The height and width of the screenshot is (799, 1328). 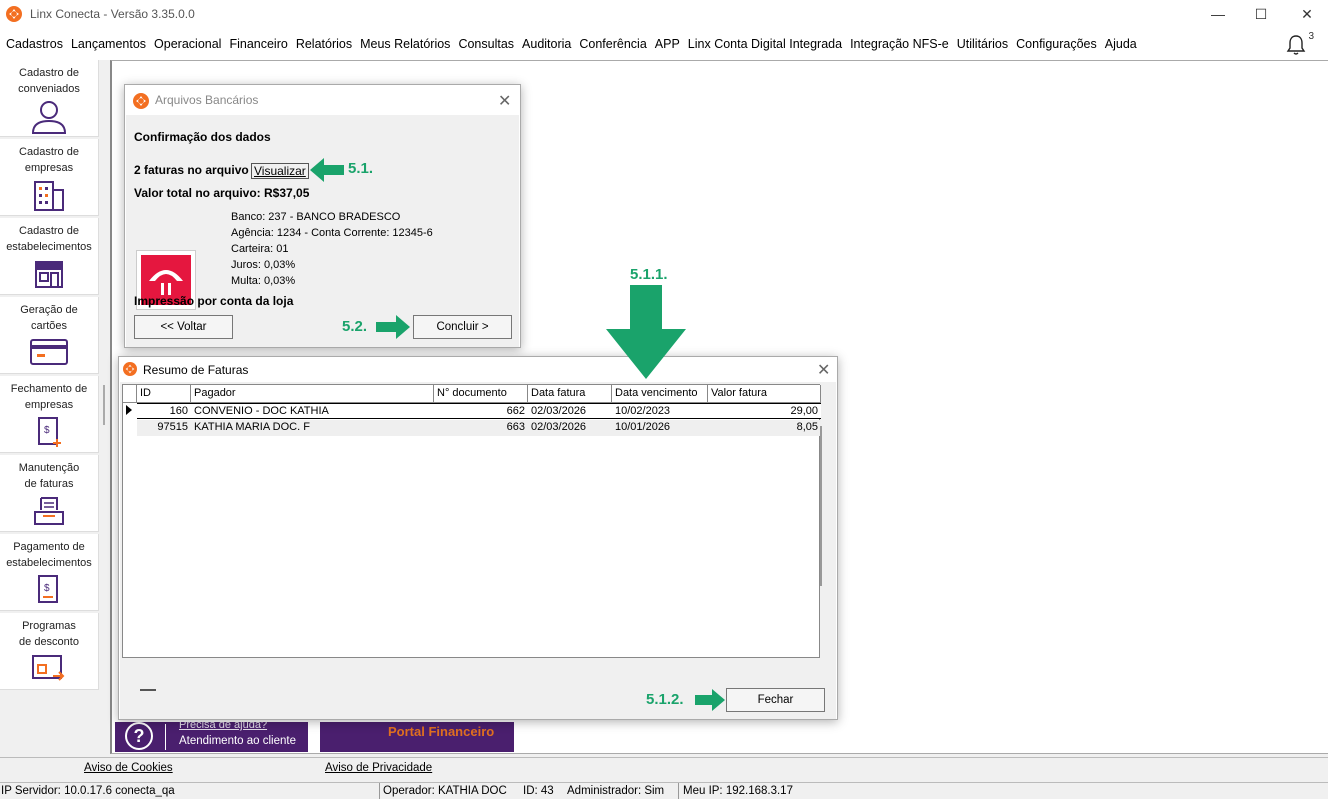 What do you see at coordinates (49, 414) in the screenshot?
I see `sidebar-item-fechamento: Fechamento de empresas $` at bounding box center [49, 414].